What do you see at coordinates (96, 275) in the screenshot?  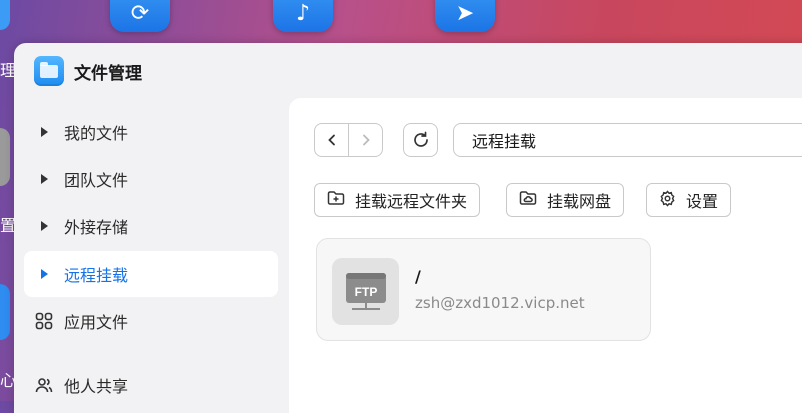 I see `sidebar-item-label: 远程挂载` at bounding box center [96, 275].